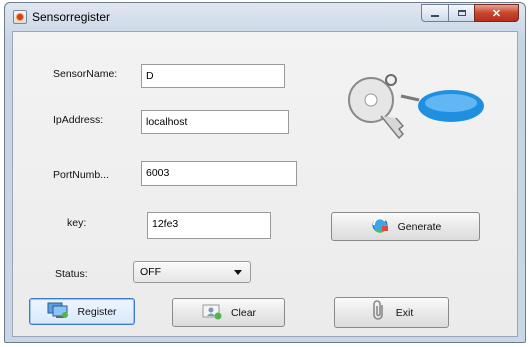 This screenshot has width=531, height=347. Describe the element at coordinates (238, 272) in the screenshot. I see `chevron-down-icon` at that location.